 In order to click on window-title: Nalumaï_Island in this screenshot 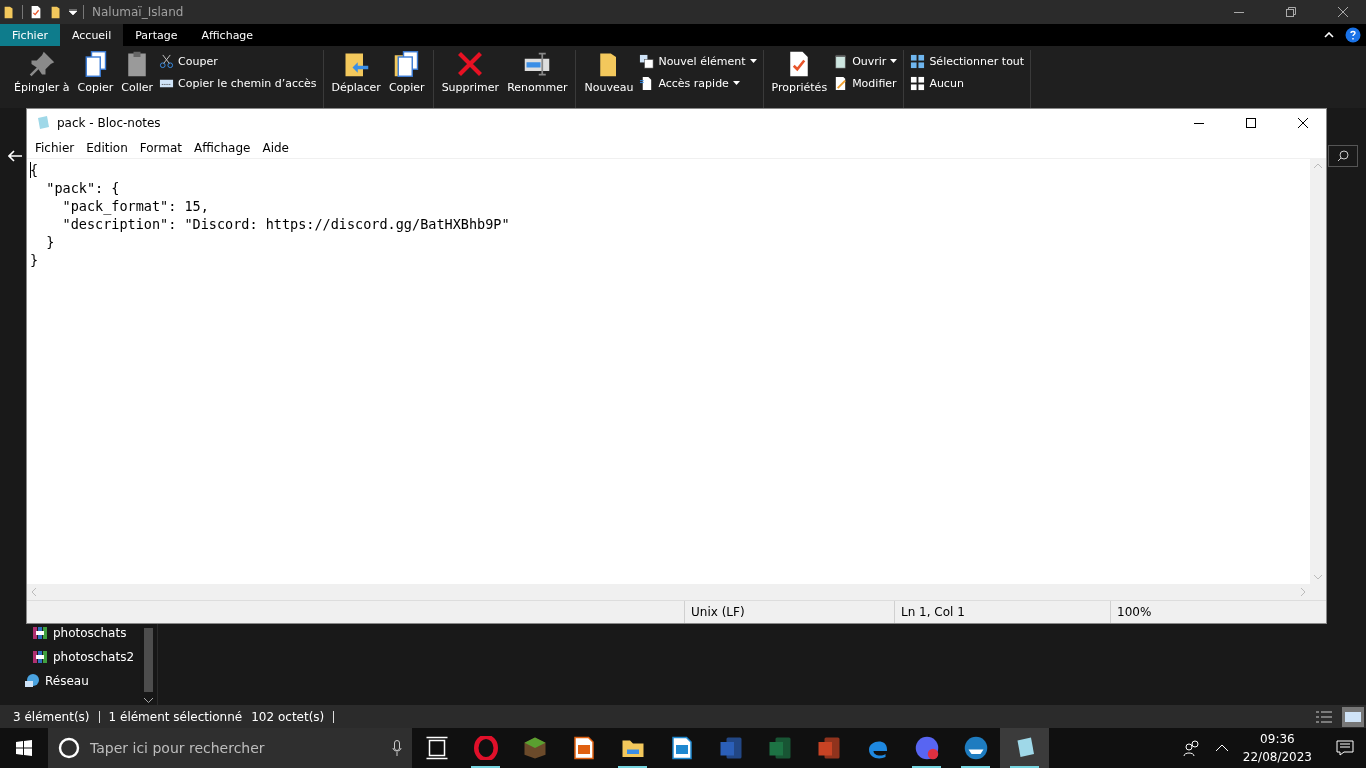, I will do `click(138, 12)`.